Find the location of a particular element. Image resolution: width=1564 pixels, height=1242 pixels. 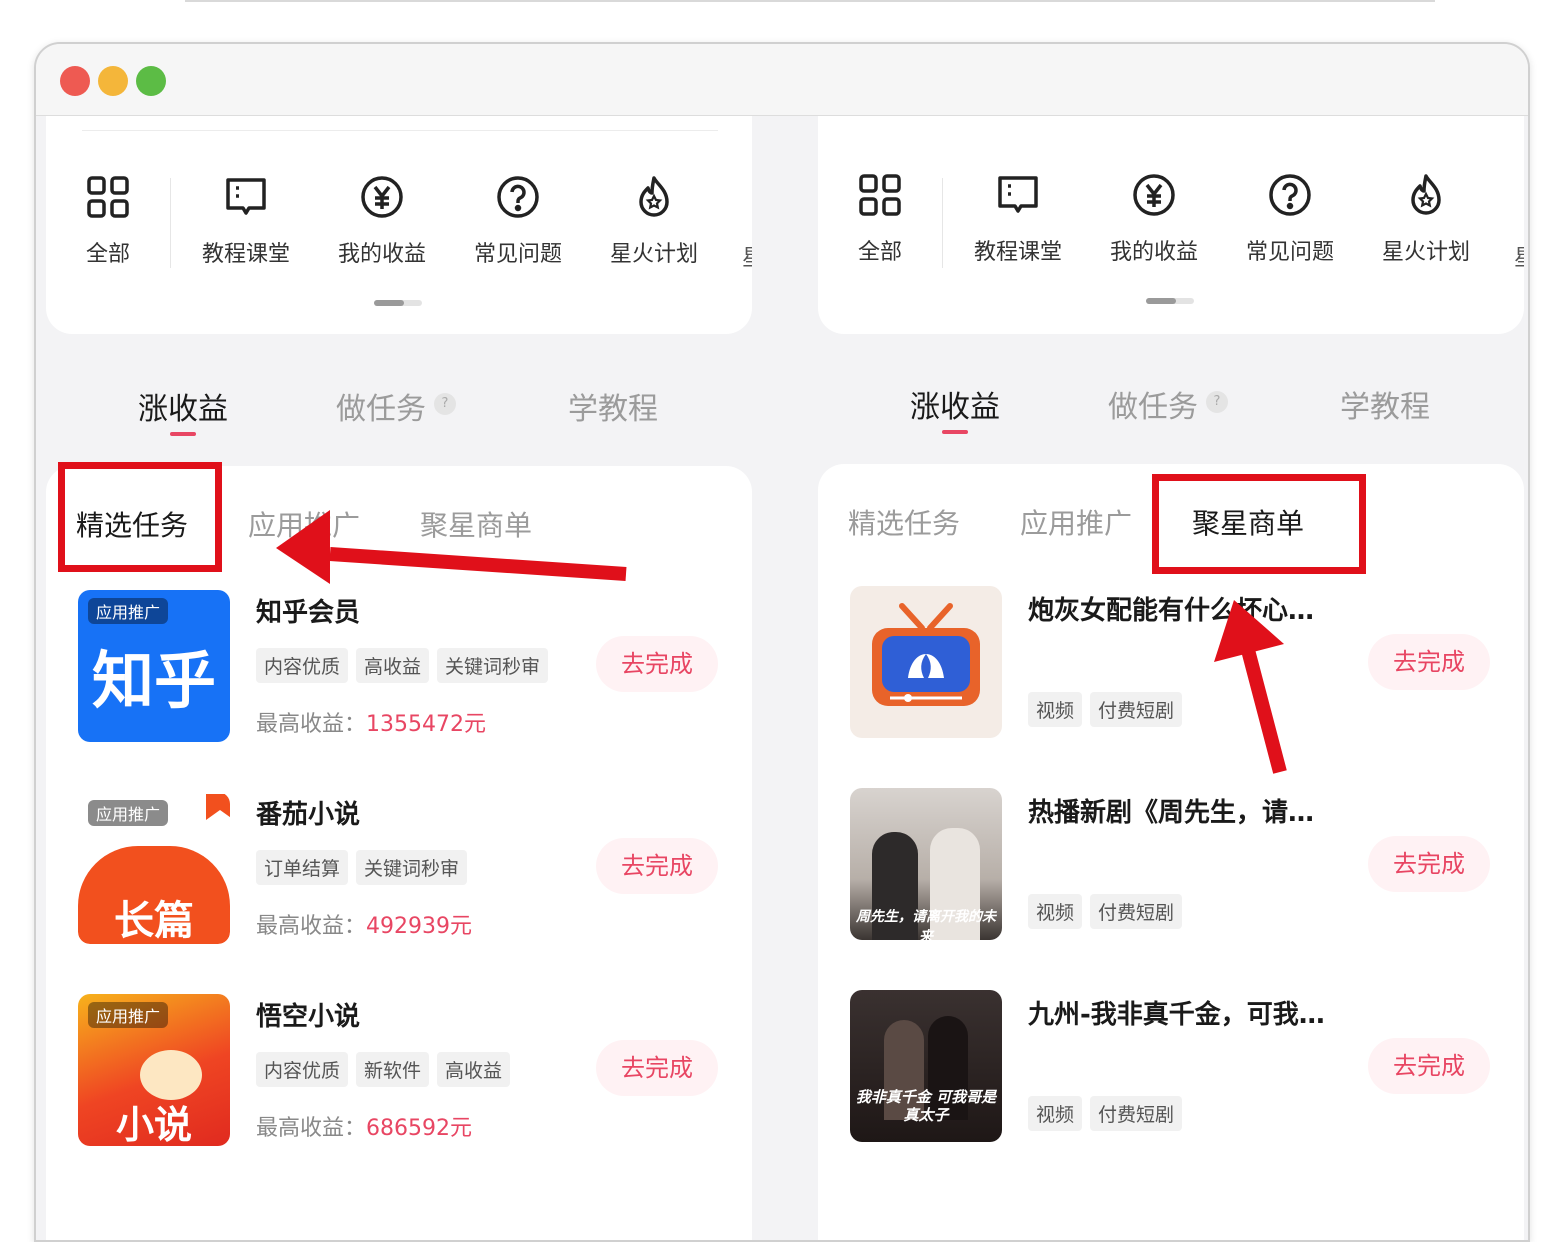

zhihu-app-icon: 知乎 应用推广 is located at coordinates (154, 666).